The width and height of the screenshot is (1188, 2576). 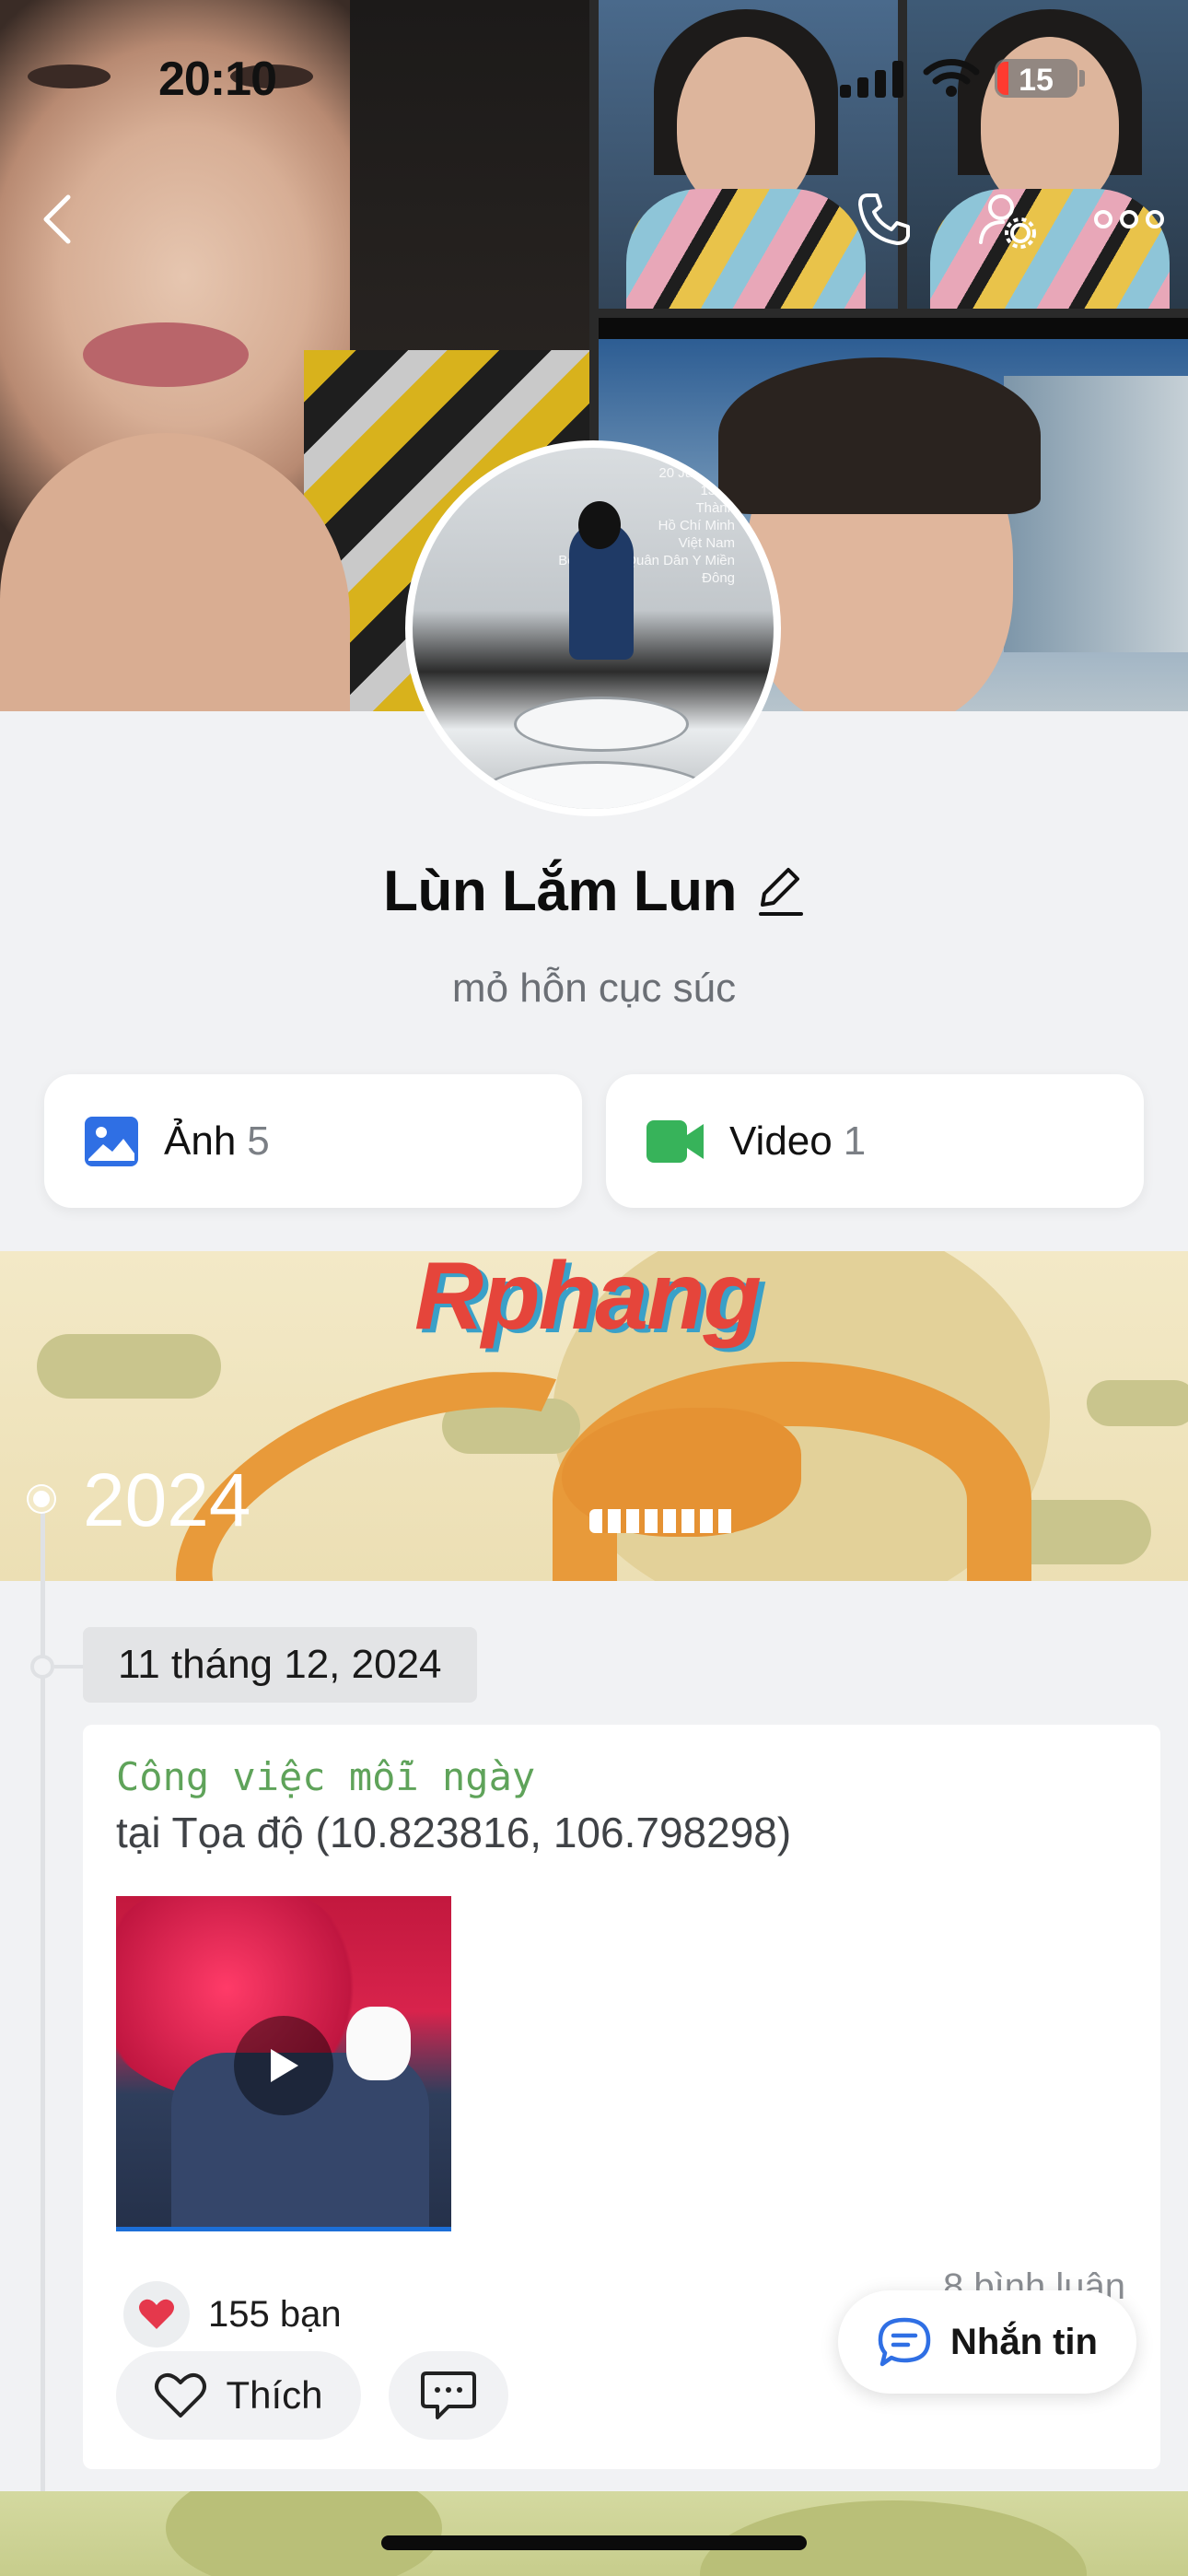 What do you see at coordinates (560, 891) in the screenshot?
I see `profile-name: Lùn Lắm Lun` at bounding box center [560, 891].